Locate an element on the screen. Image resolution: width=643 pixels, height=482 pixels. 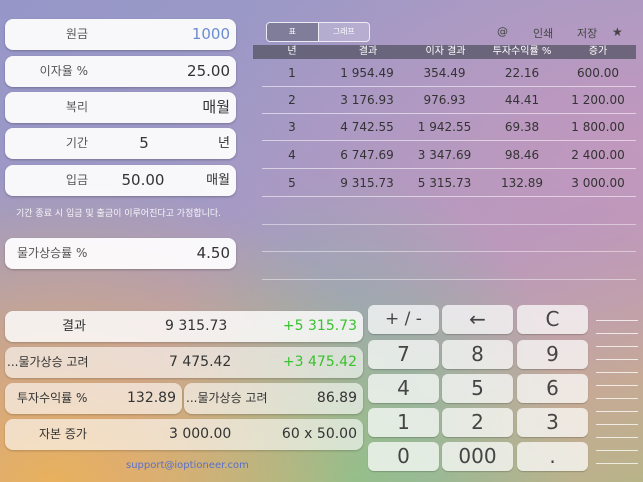
deposit-field: 입금 50.00 매월 is located at coordinates (120, 180).